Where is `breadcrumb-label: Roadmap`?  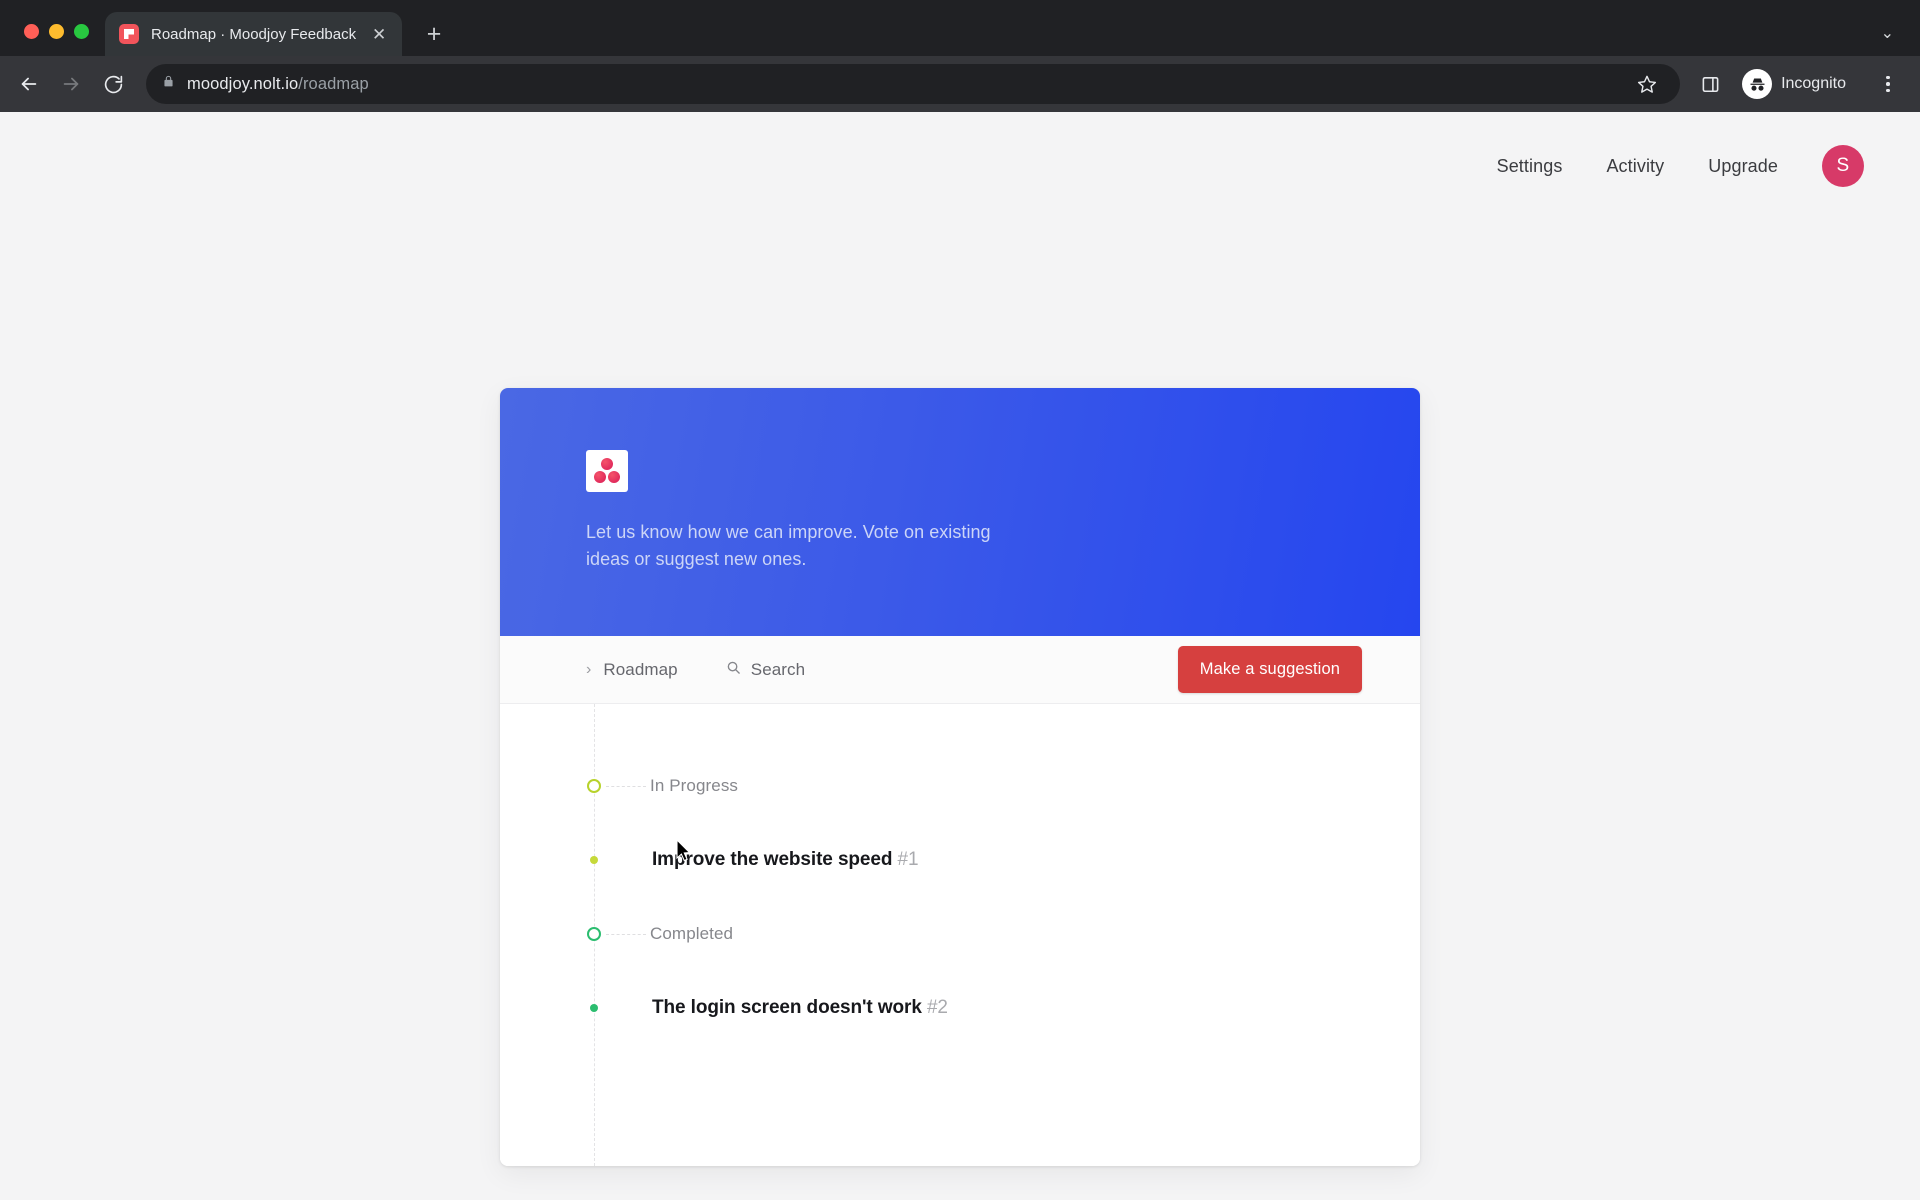 breadcrumb-label: Roadmap is located at coordinates (640, 669).